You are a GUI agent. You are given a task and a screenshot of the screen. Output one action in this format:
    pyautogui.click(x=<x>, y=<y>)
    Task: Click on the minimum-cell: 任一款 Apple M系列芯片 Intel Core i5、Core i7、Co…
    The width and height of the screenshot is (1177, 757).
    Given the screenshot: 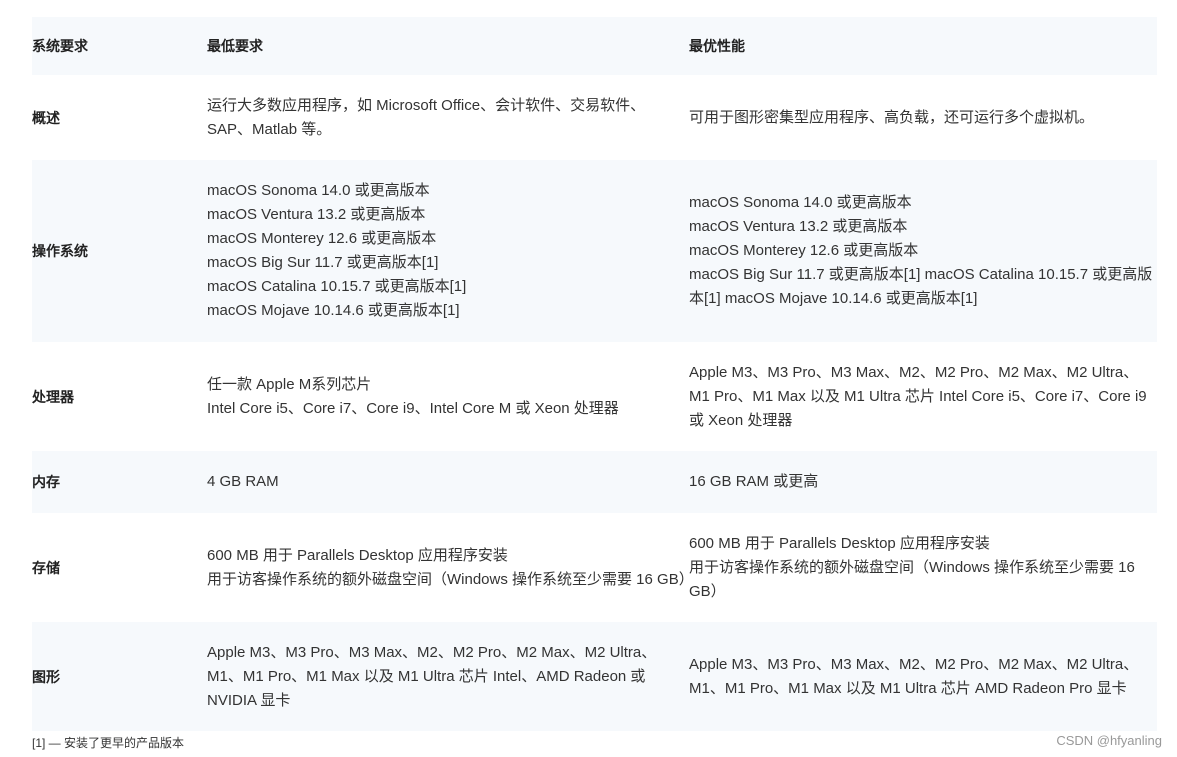 What is the action you would take?
    pyautogui.click(x=448, y=396)
    